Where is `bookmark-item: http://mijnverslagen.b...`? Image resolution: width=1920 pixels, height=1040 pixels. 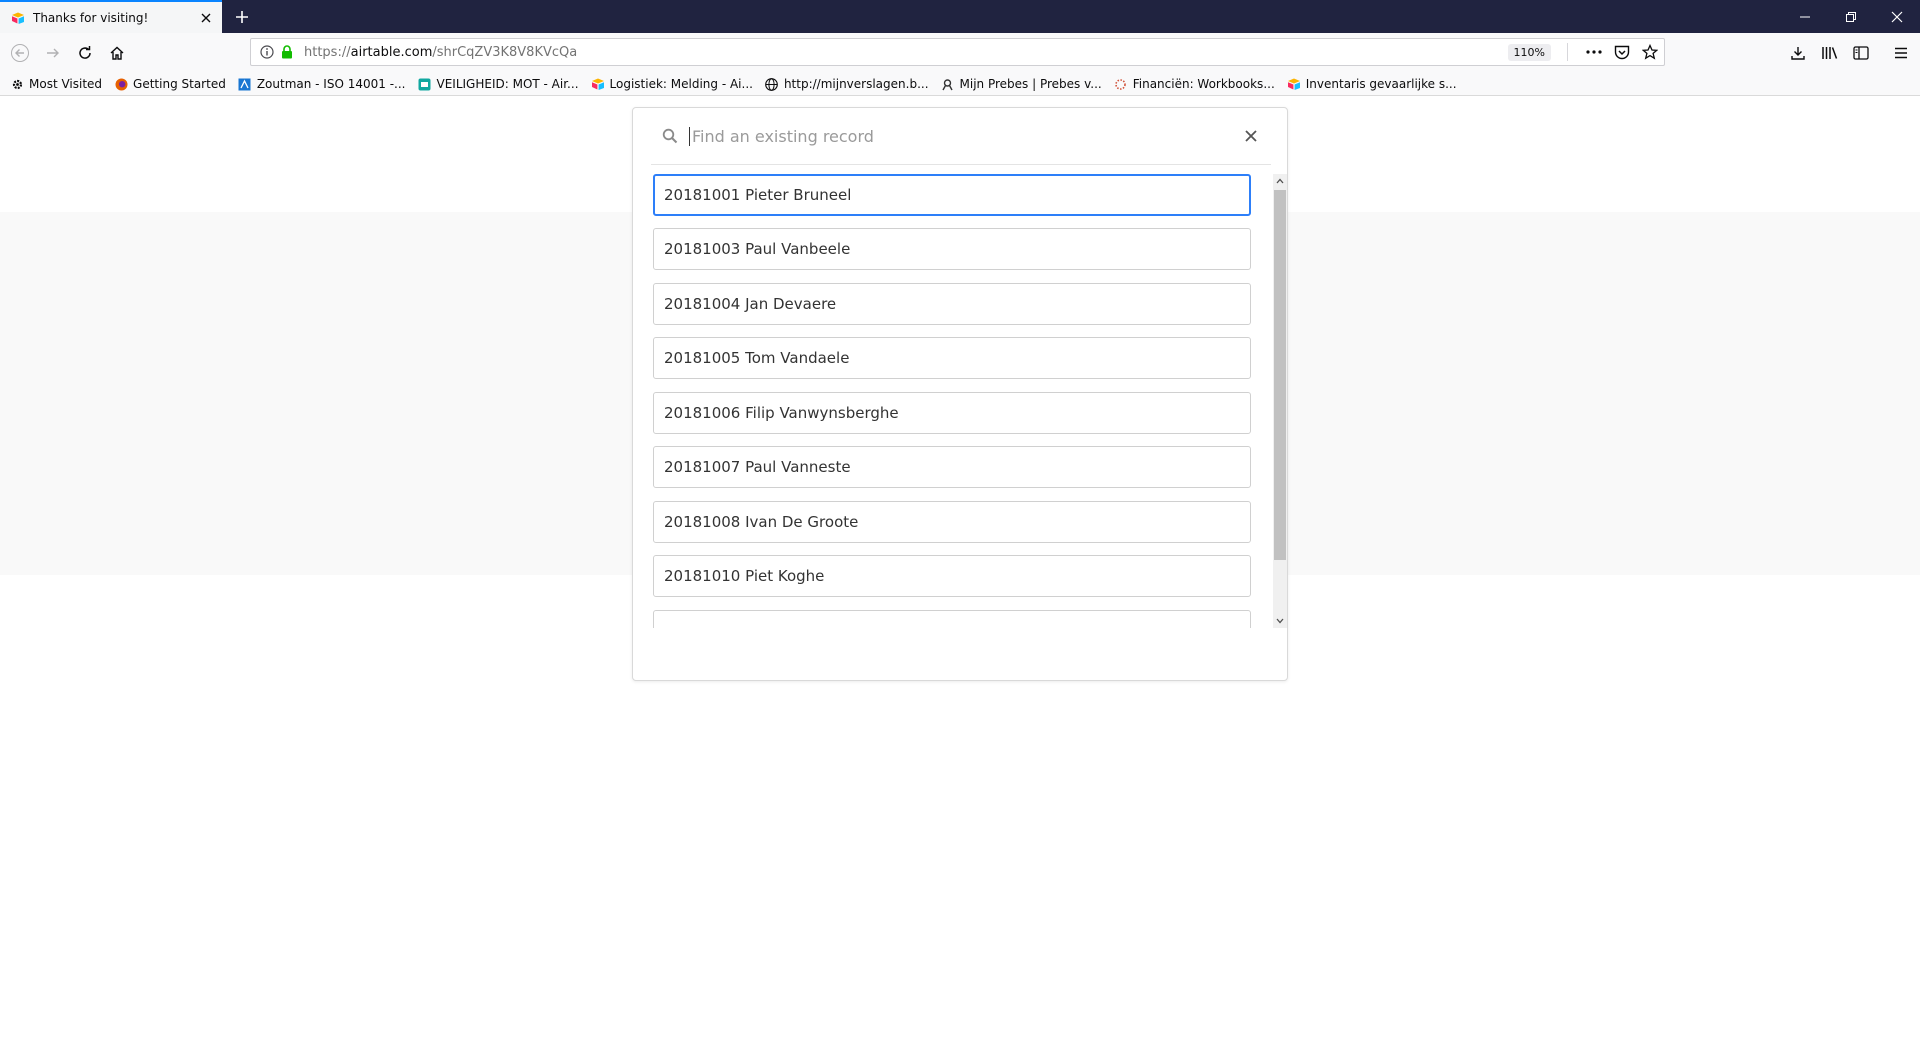
bookmark-item: http://mijnverslagen.b... is located at coordinates (847, 84).